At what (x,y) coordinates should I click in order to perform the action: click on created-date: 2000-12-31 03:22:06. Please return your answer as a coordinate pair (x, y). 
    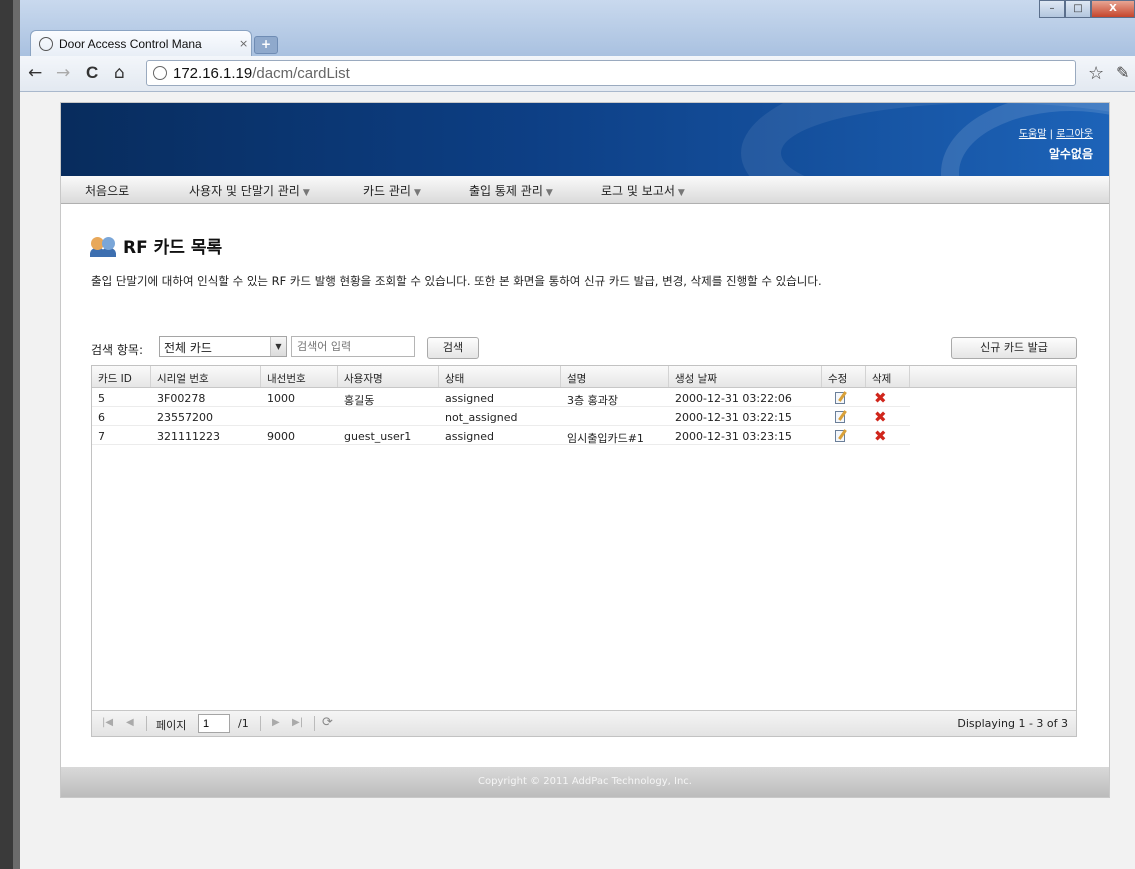
    Looking at the image, I should click on (733, 398).